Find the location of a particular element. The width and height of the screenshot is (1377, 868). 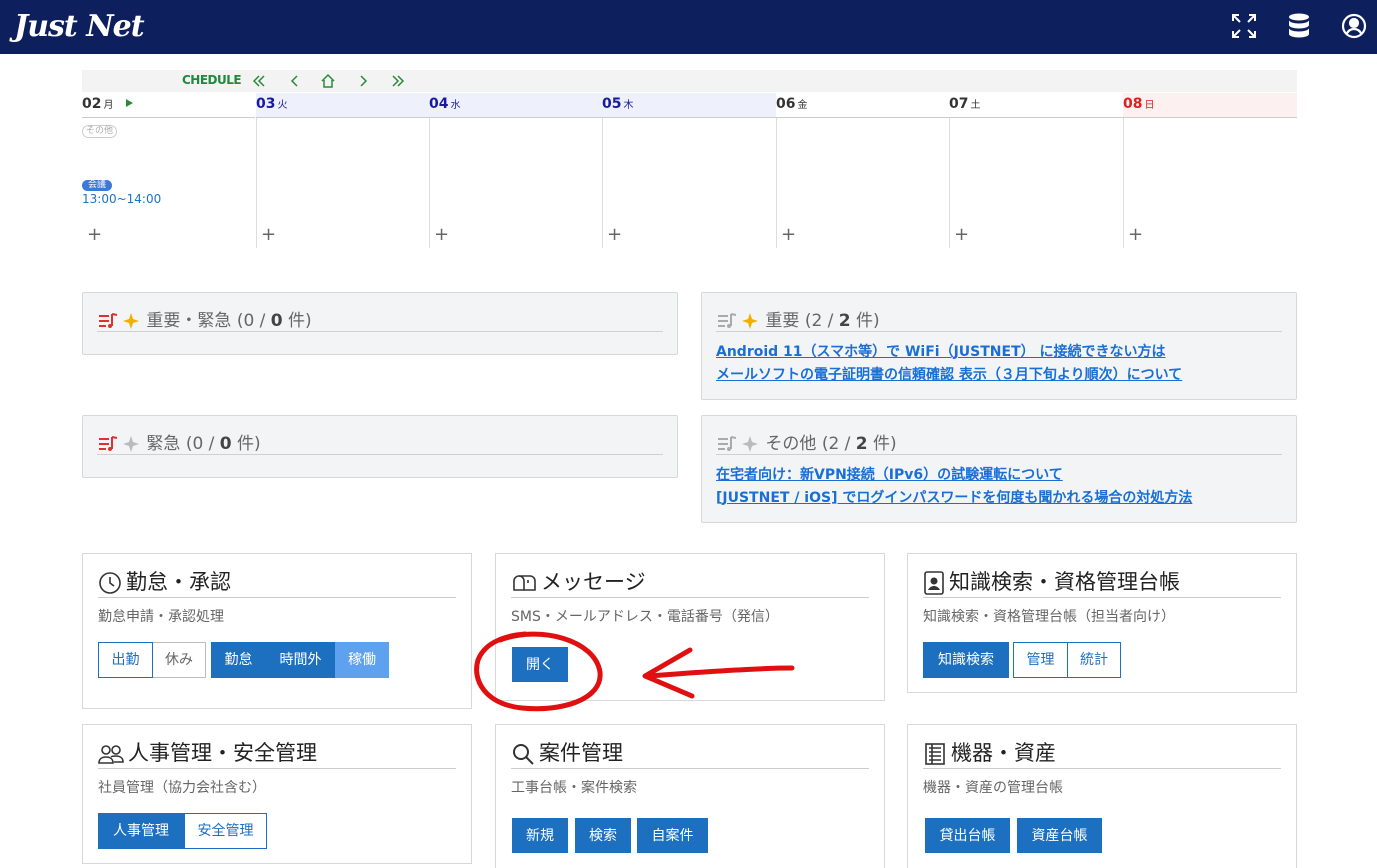

user-icon is located at coordinates (1354, 26).